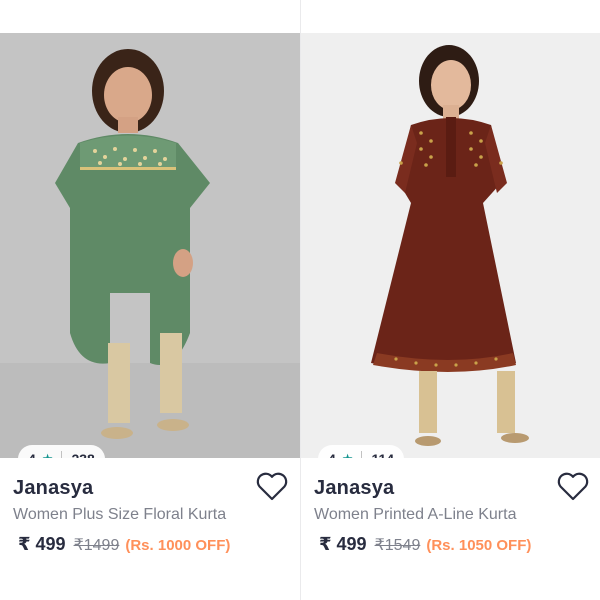  Describe the element at coordinates (425, 544) in the screenshot. I see `price-row: ₹ 499 ₹1549 (Rs. 1050 OFF)` at that location.